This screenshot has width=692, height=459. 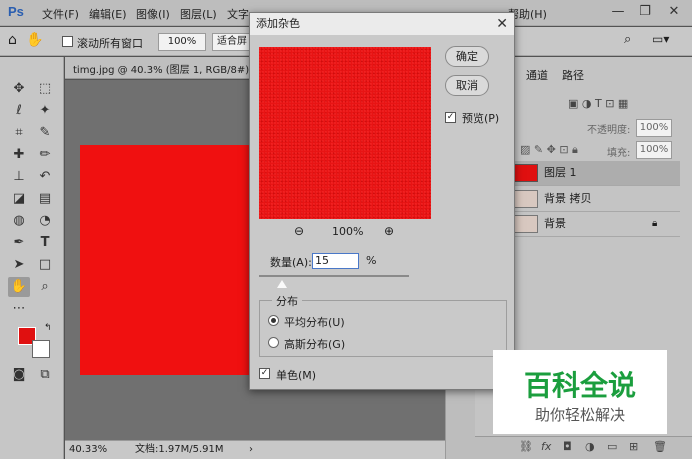 I want to click on lock-icon: 🔒︎, so click(x=655, y=223).